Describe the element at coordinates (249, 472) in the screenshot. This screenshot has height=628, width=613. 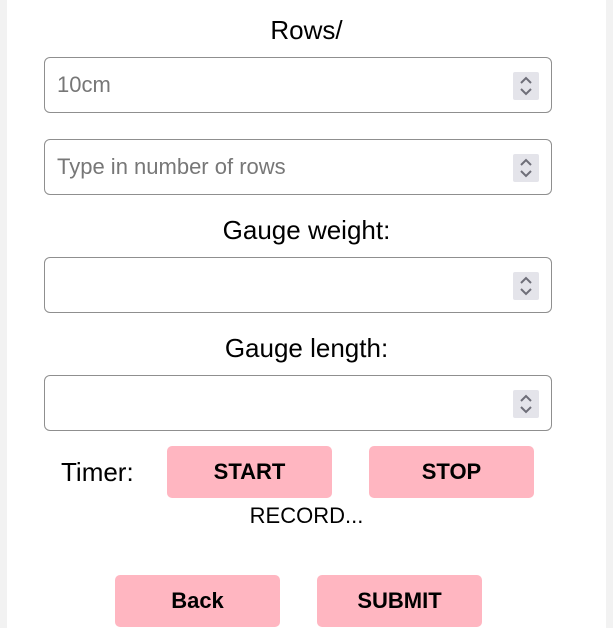
I see `start-button: START` at that location.